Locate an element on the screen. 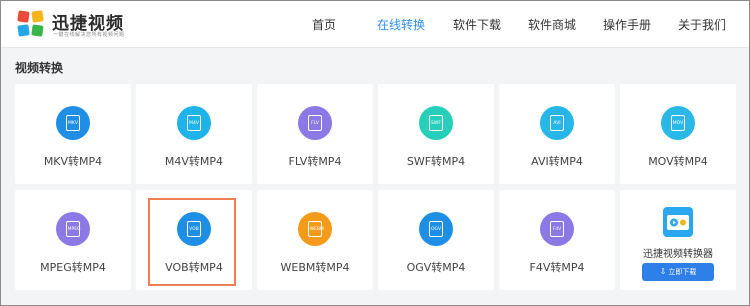  converter-label: M4V转MP4 is located at coordinates (194, 161).